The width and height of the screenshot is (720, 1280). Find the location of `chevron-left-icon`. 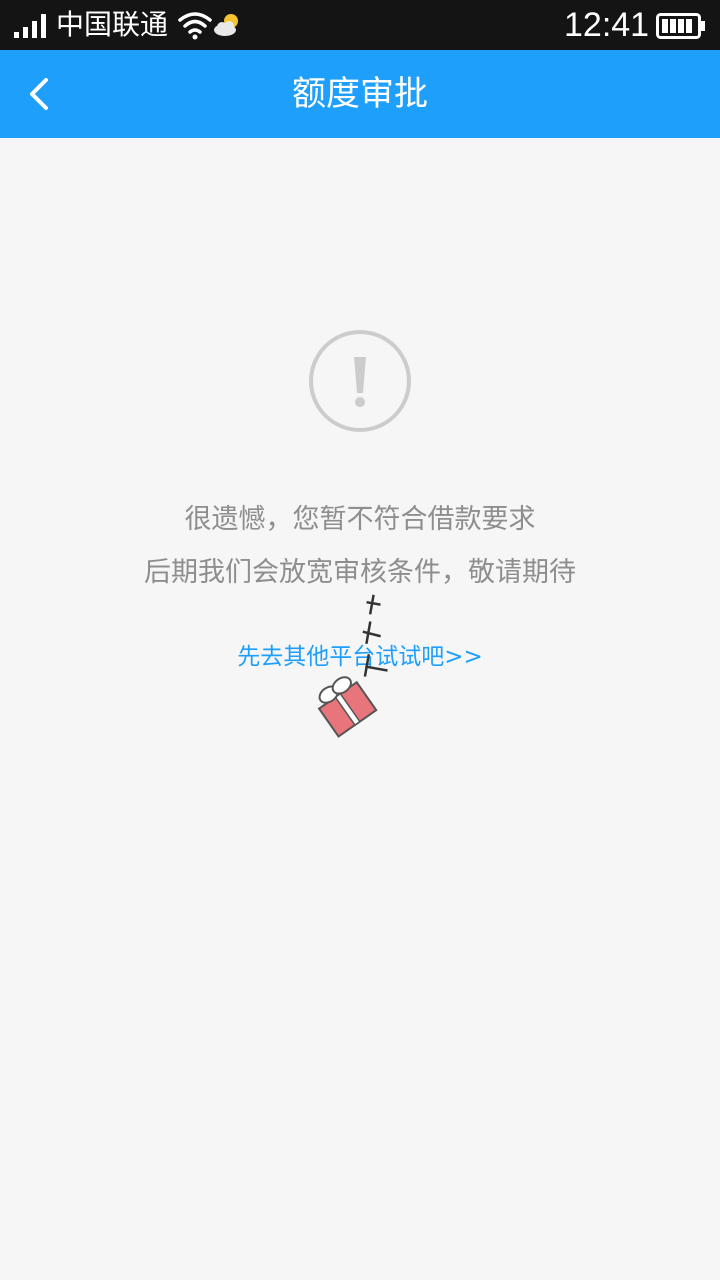

chevron-left-icon is located at coordinates (39, 94).